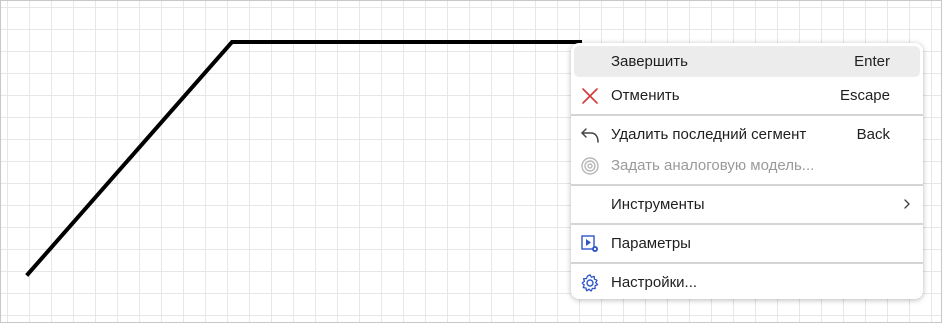 The width and height of the screenshot is (942, 323). Describe the element at coordinates (658, 204) in the screenshot. I see `menu-item-label: Инструменты` at that location.